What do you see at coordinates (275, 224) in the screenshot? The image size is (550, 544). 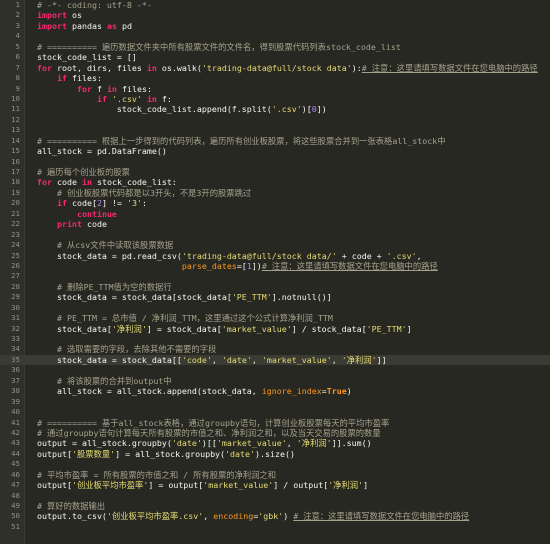 I see `code-line: 22 print code` at bounding box center [275, 224].